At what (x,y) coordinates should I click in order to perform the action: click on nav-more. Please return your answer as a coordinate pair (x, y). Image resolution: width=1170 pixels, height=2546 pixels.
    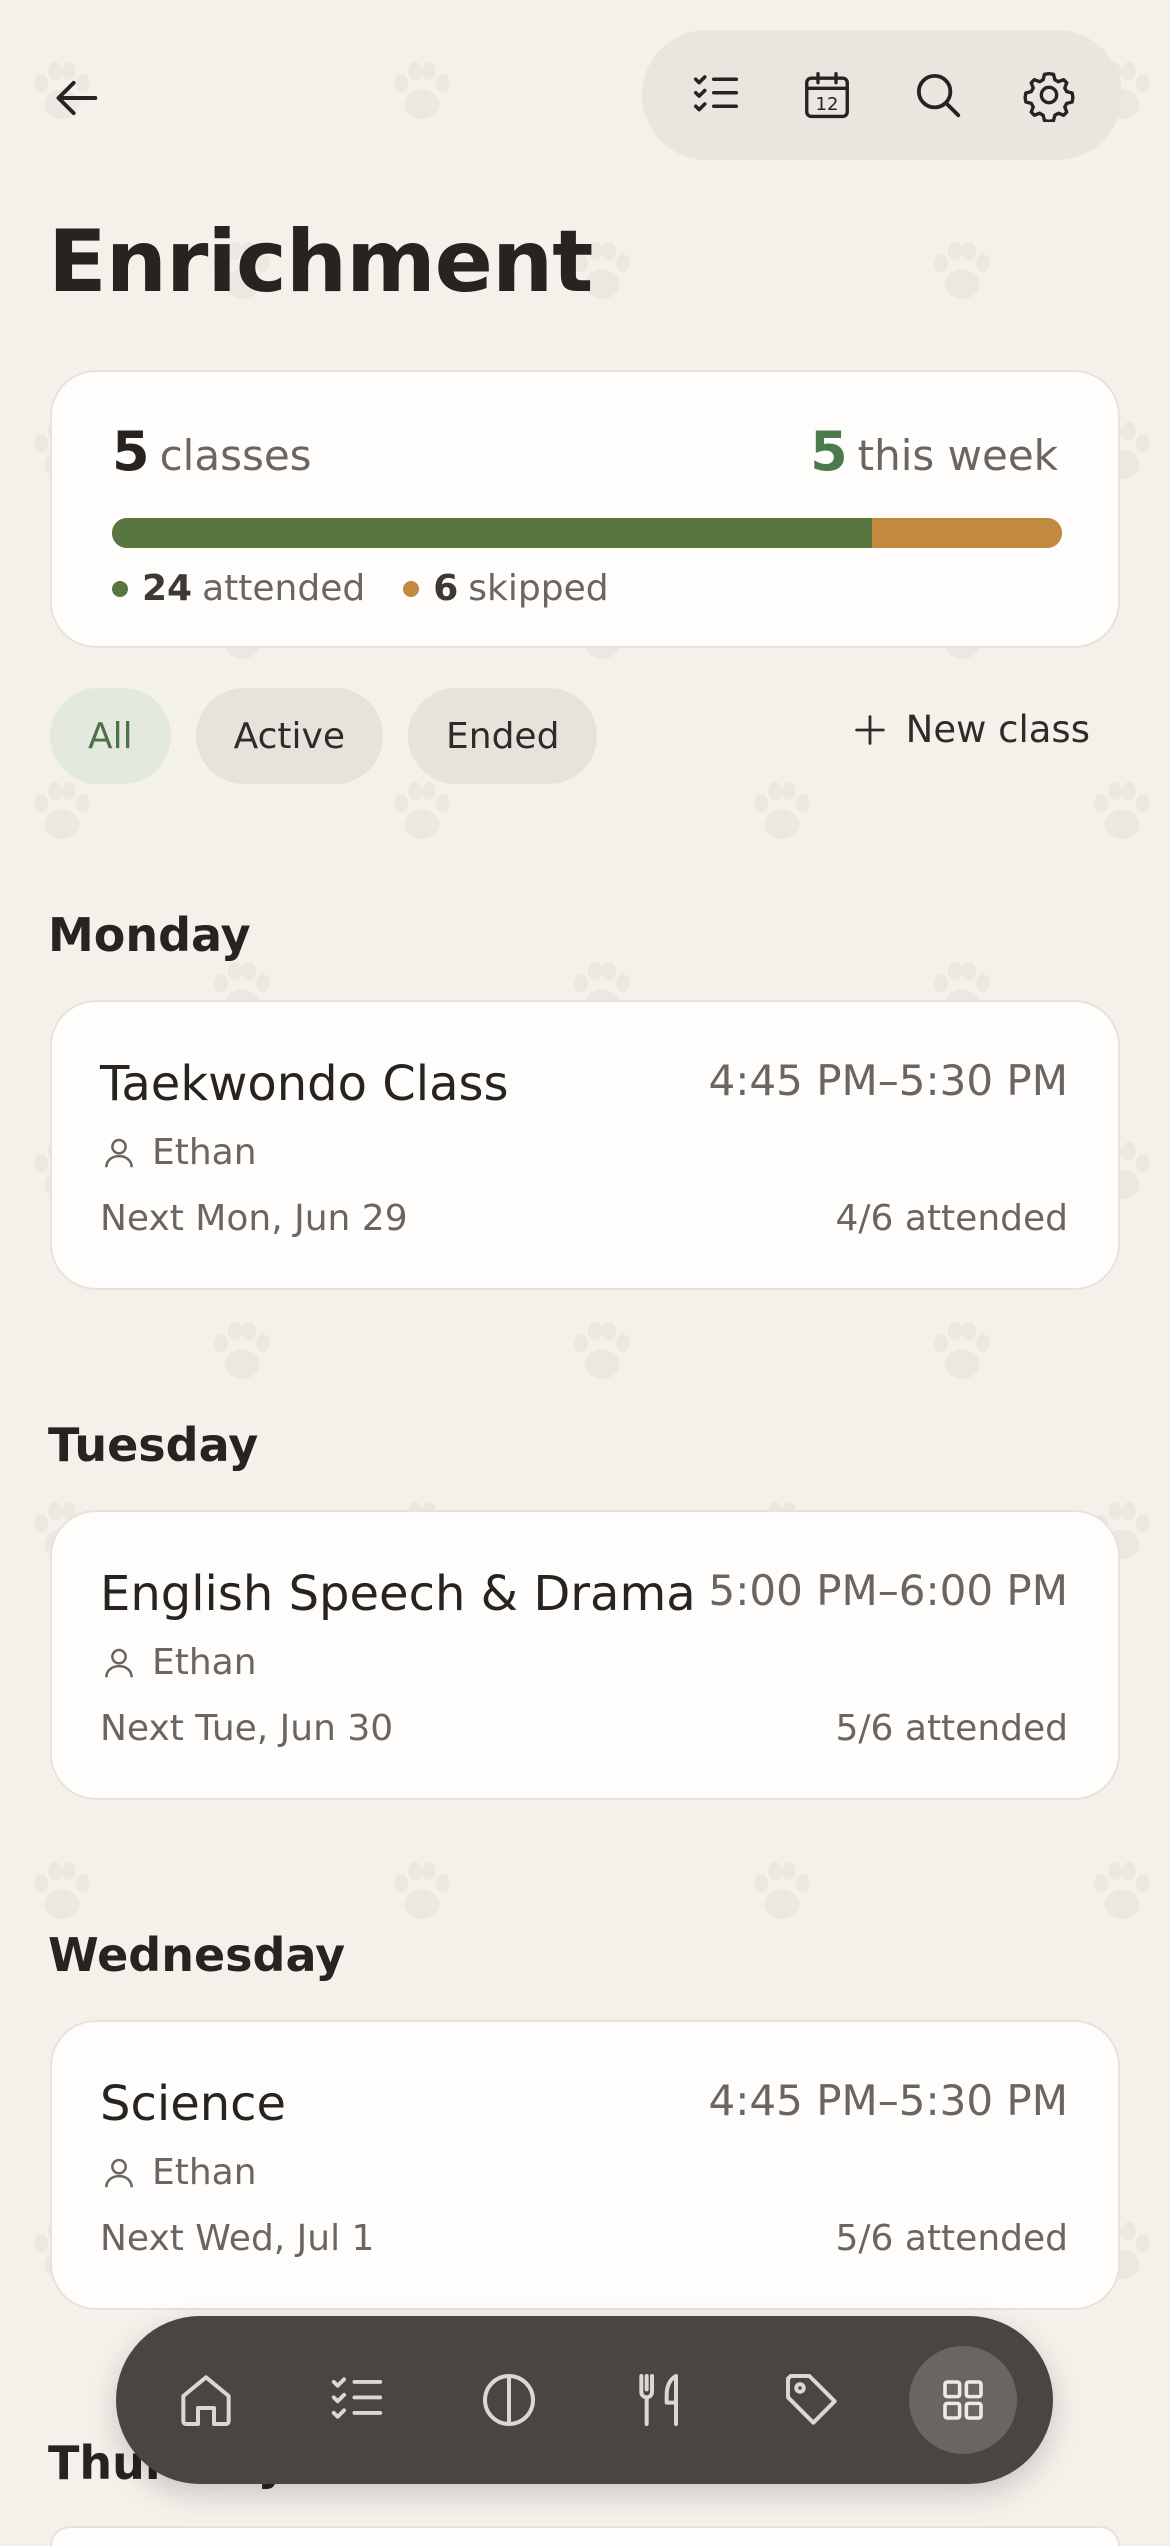
    Looking at the image, I should click on (962, 2400).